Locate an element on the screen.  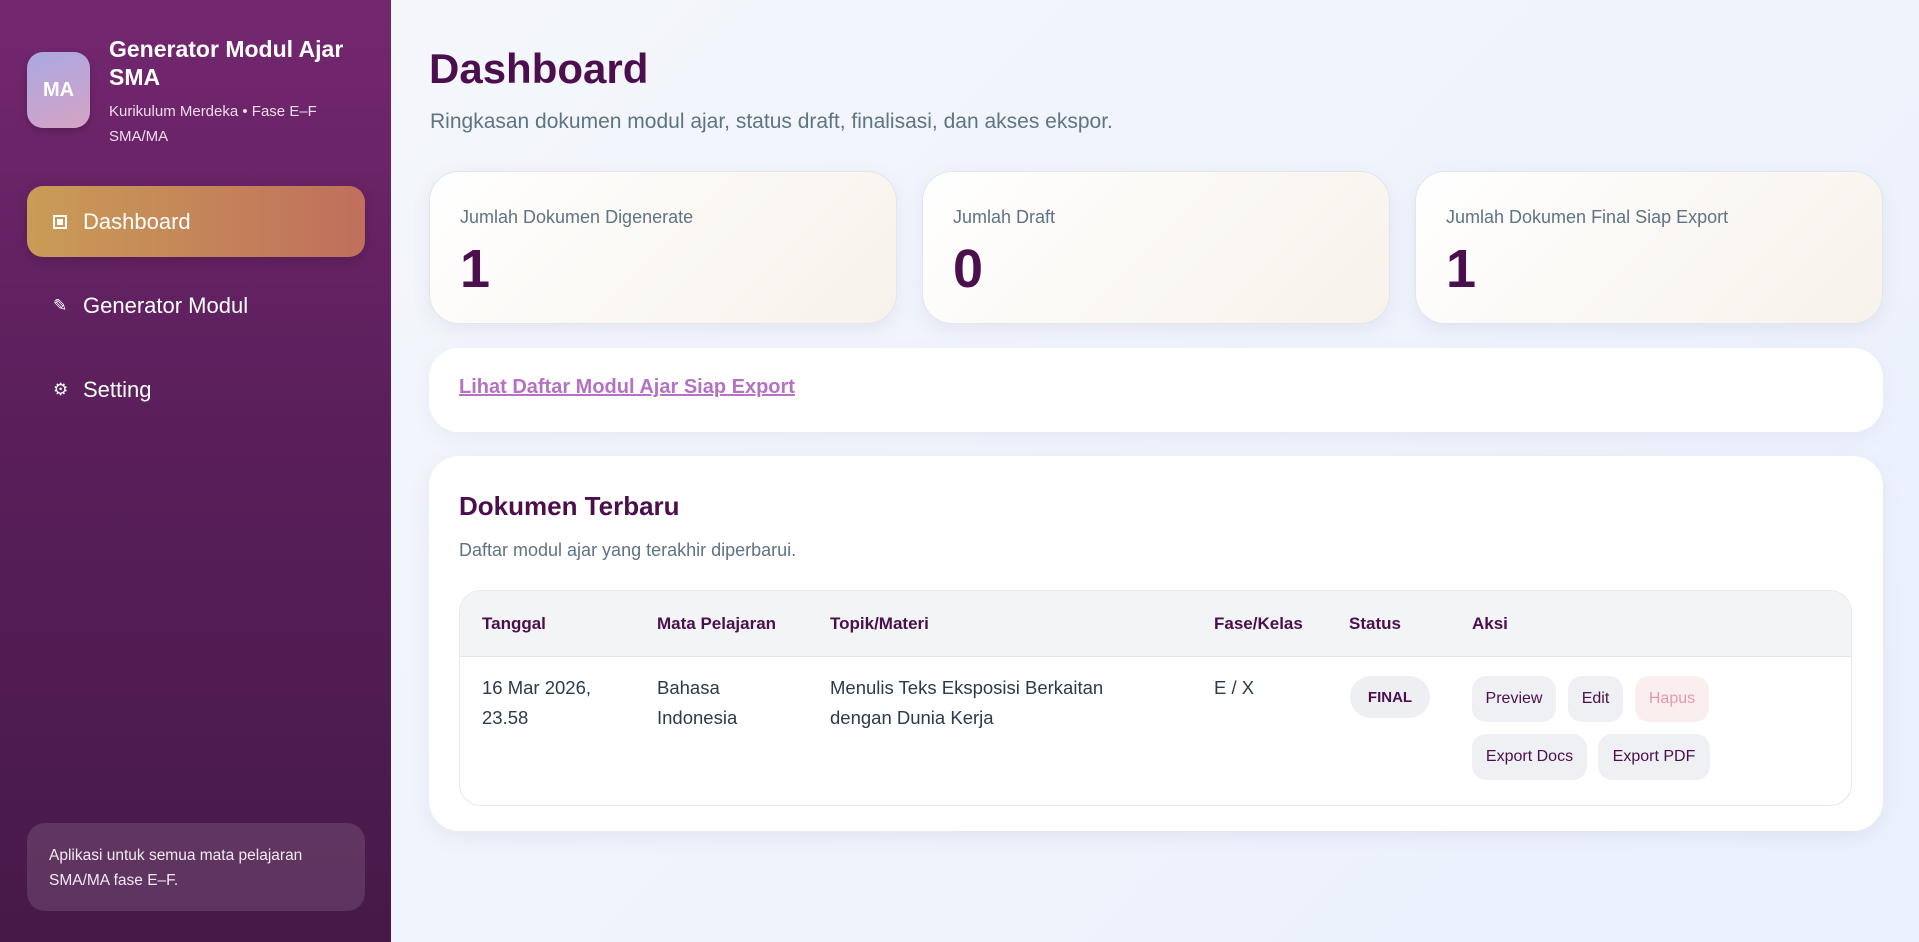
export-docs-button: Export Docs is located at coordinates (1529, 757).